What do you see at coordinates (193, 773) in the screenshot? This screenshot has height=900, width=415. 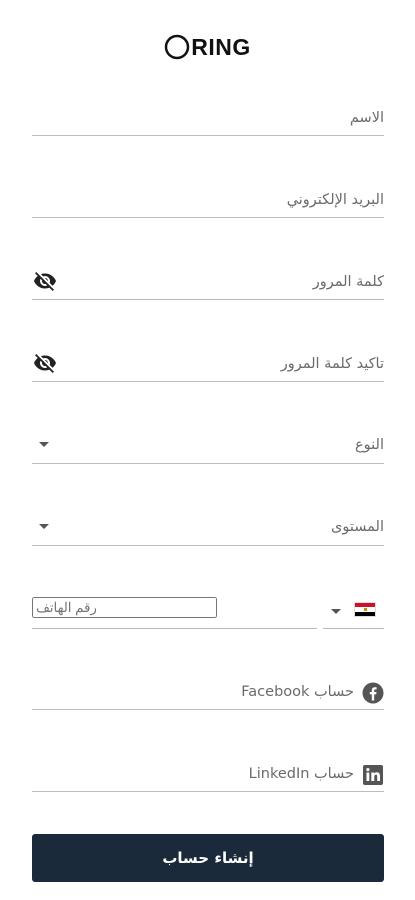 I see `linkedin-input` at bounding box center [193, 773].